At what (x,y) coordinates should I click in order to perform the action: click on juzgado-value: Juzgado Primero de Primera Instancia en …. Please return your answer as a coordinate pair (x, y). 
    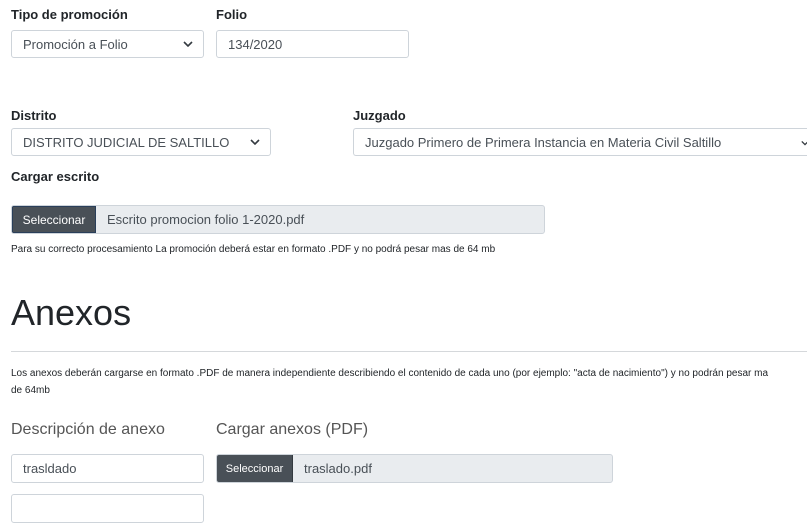
    Looking at the image, I should click on (543, 142).